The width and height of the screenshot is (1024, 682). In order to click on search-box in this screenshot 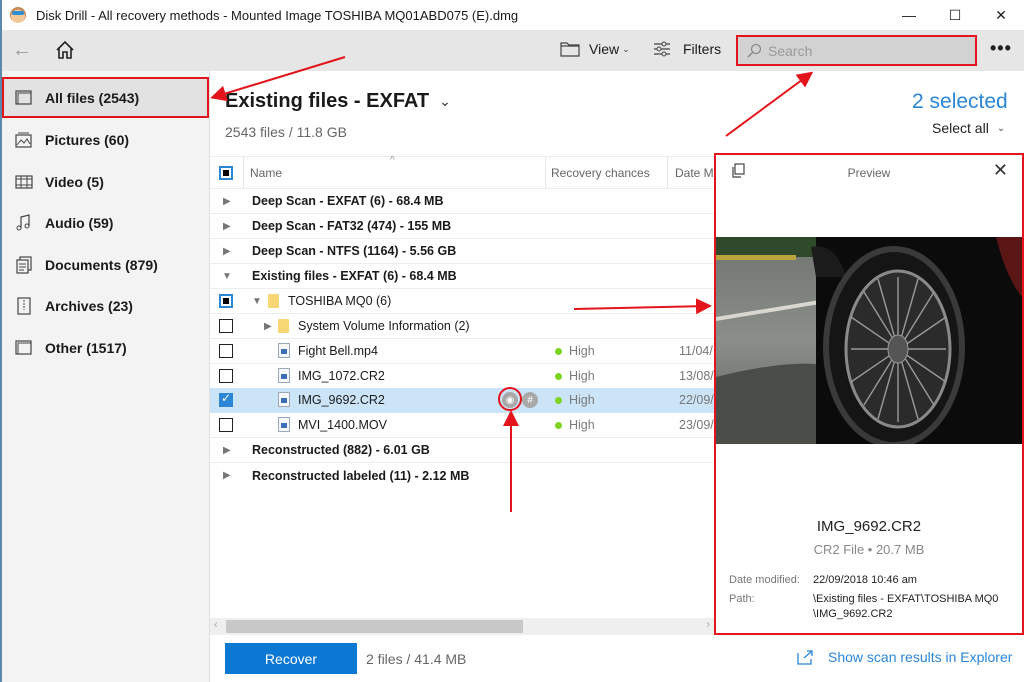, I will do `click(856, 50)`.